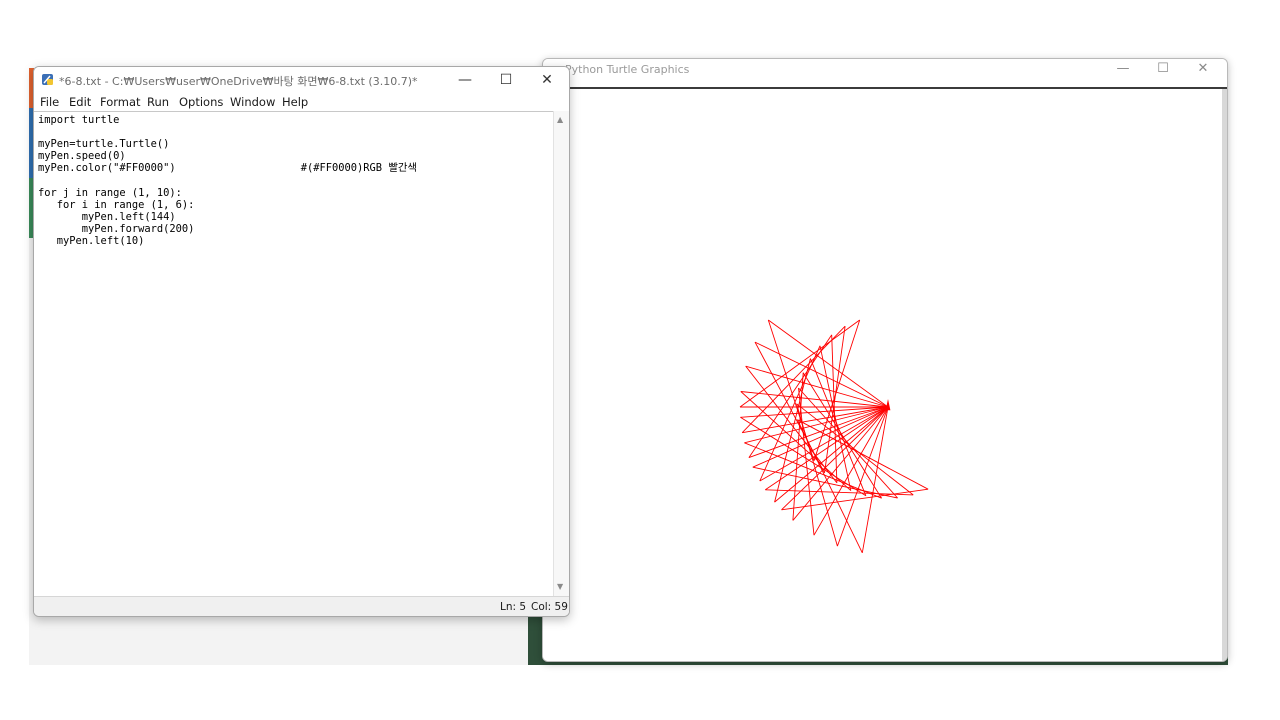  Describe the element at coordinates (1163, 68) in the screenshot. I see `turtle-maximize-button: ☐` at that location.